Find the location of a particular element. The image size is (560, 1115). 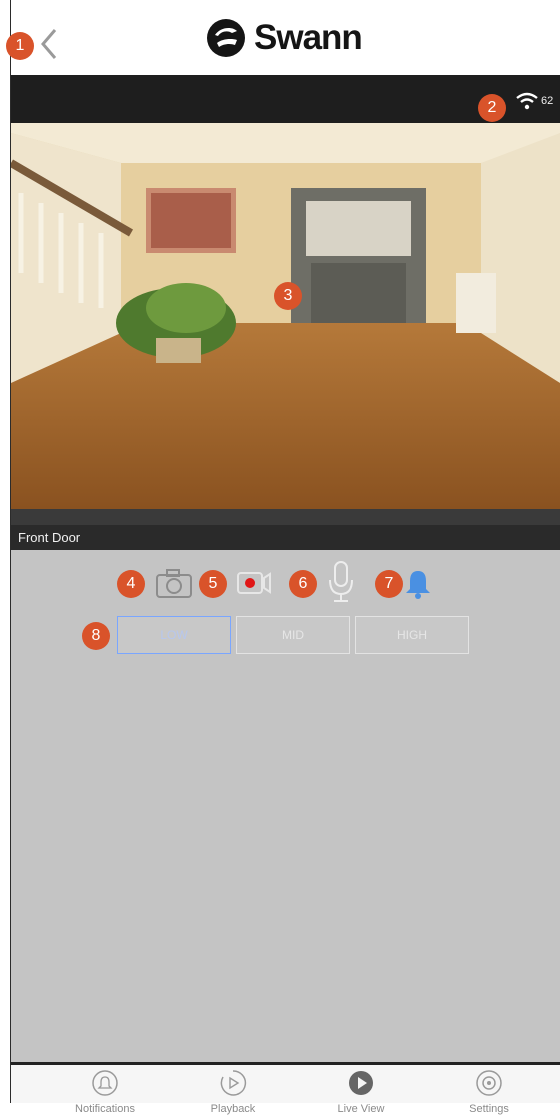

tab-label: Settings is located at coordinates (489, 1109).